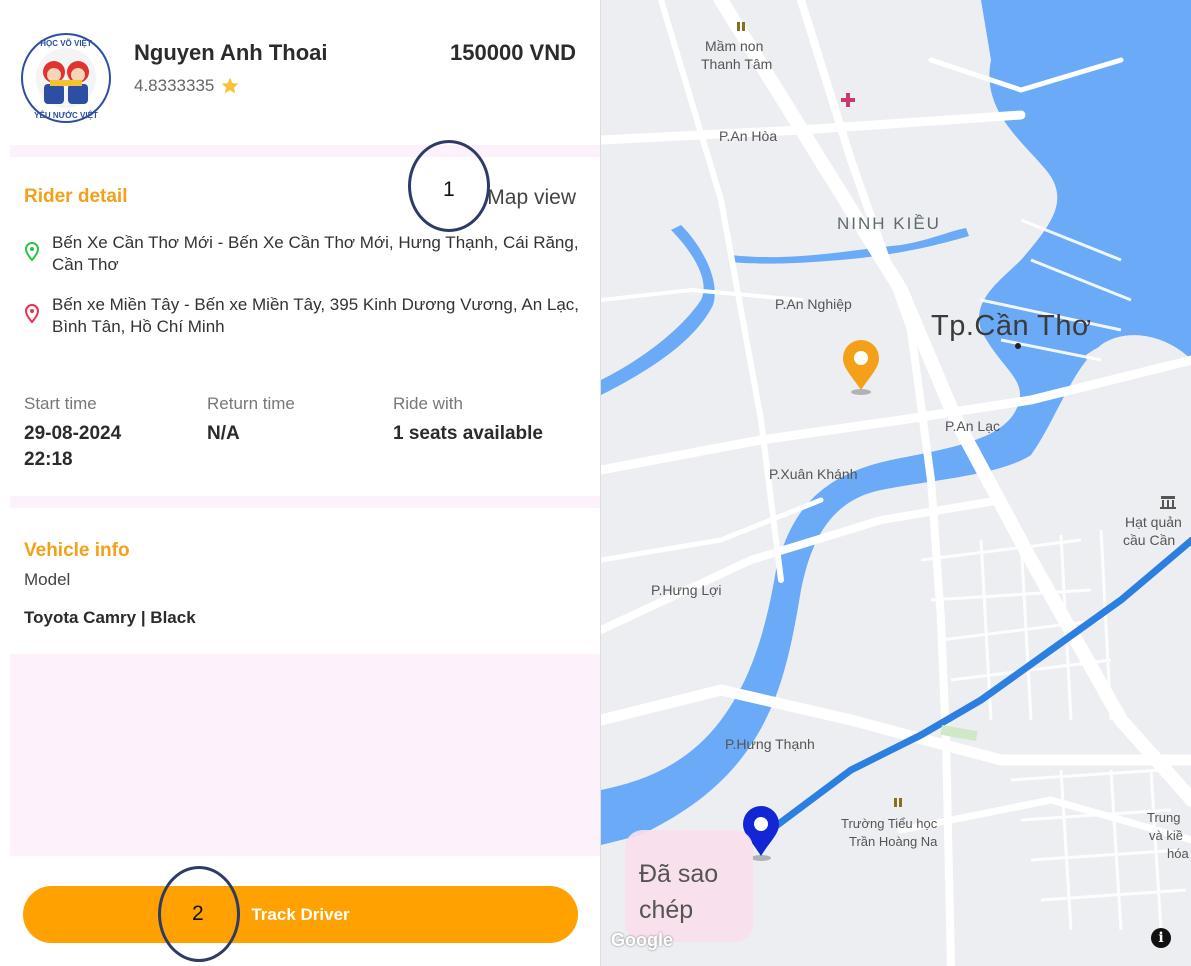 The image size is (1191, 966). I want to click on map-label-thanh-tam: Thanh Tâm, so click(737, 64).